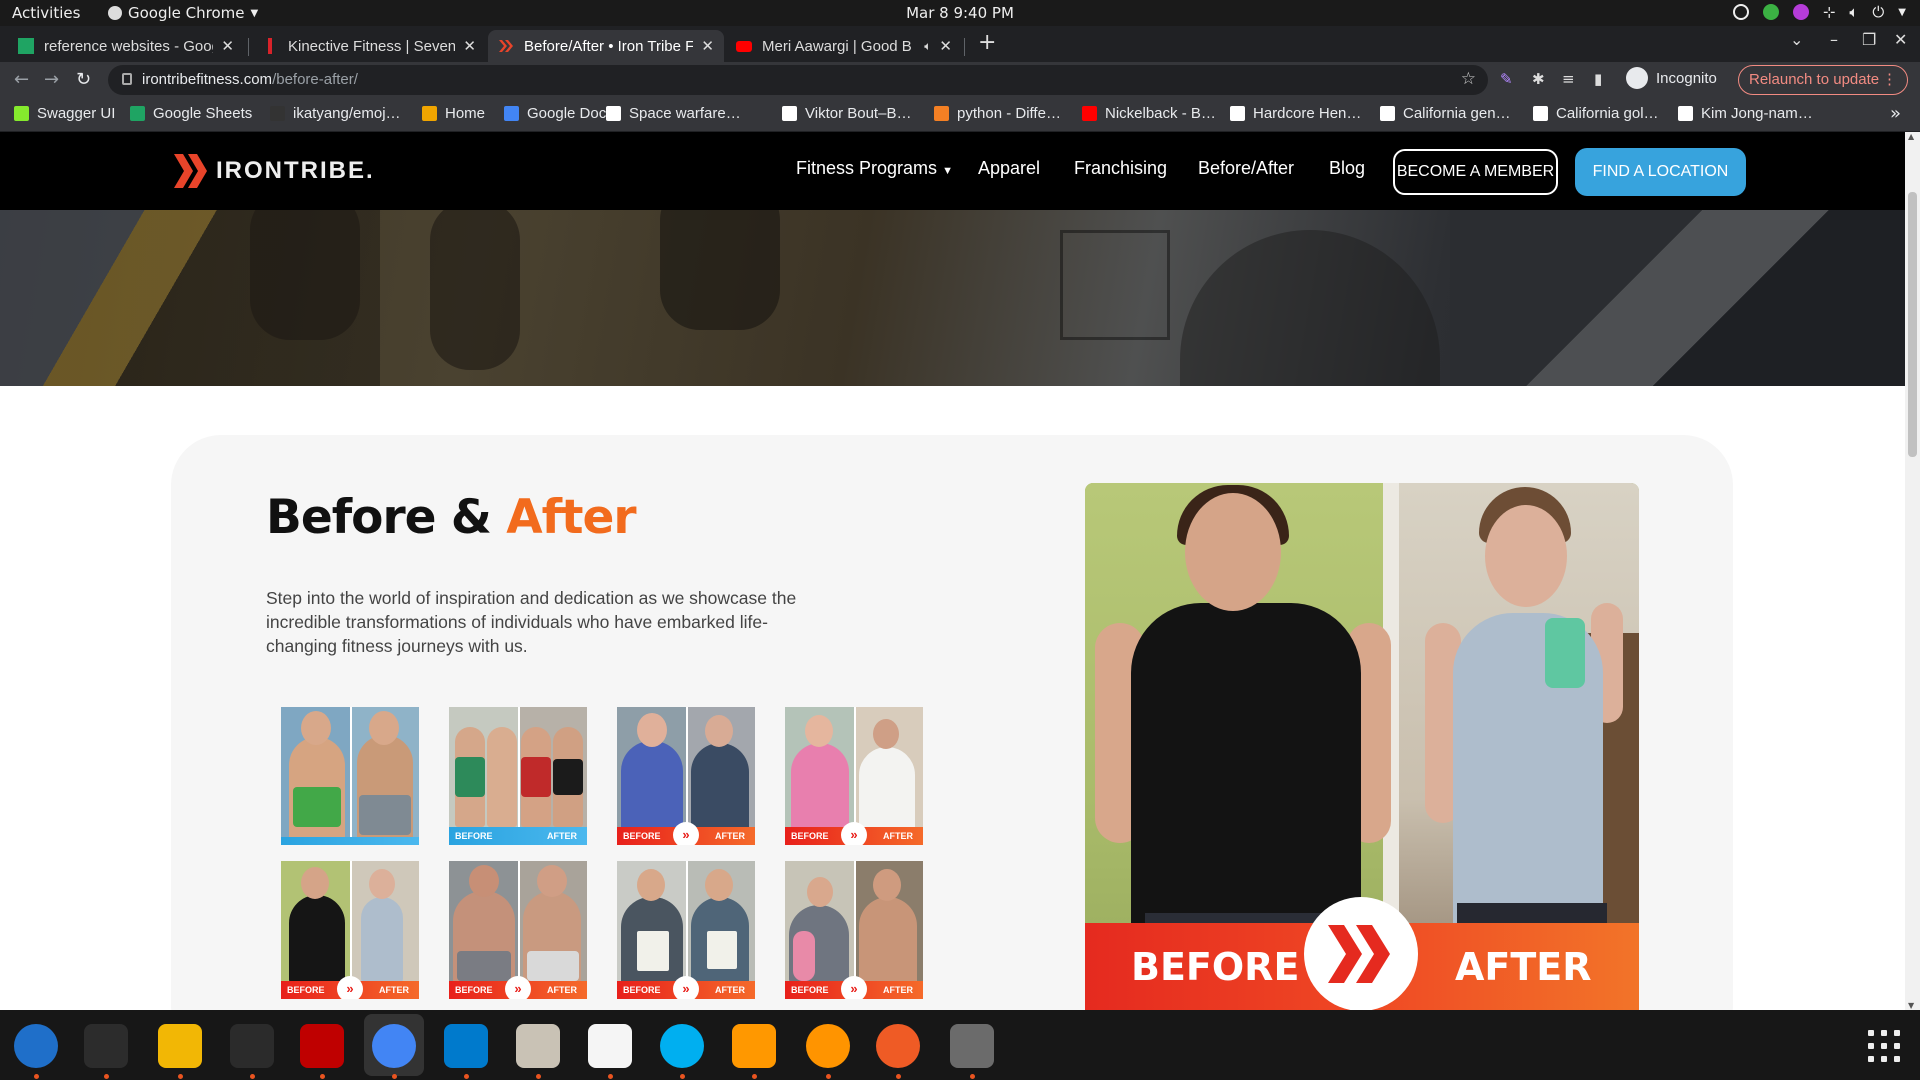  What do you see at coordinates (1740, 12) in the screenshot?
I see `status-icon` at bounding box center [1740, 12].